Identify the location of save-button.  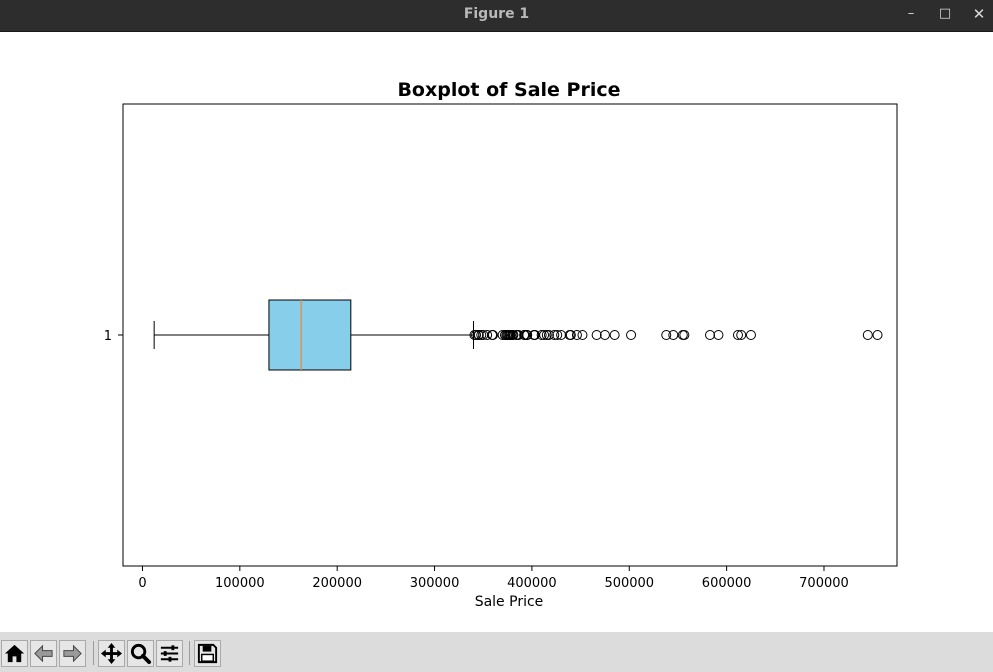
(207, 653).